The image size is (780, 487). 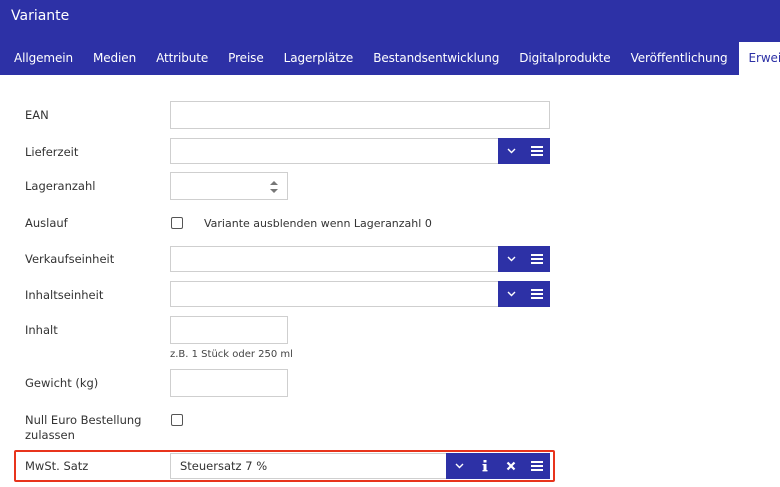 I want to click on gewicht-input, so click(x=229, y=383).